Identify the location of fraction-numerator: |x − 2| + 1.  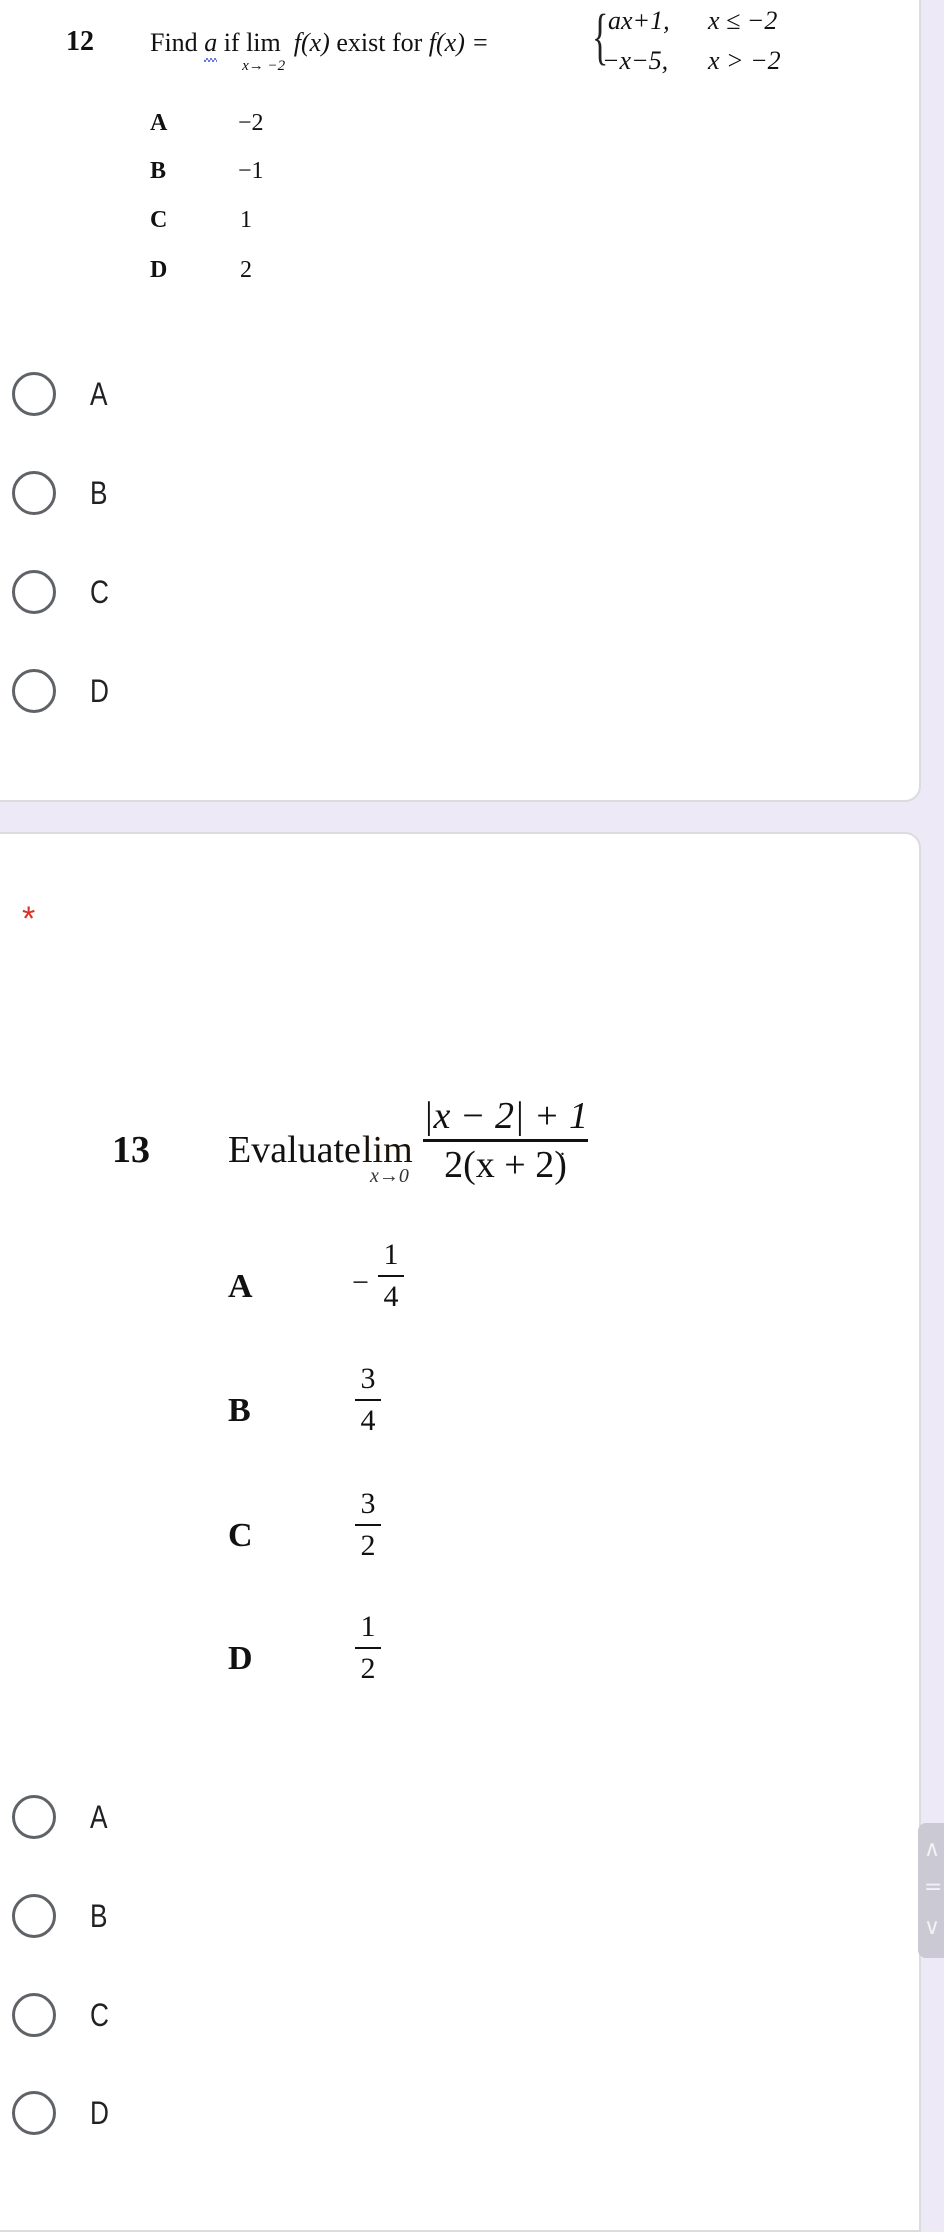
(506, 1116).